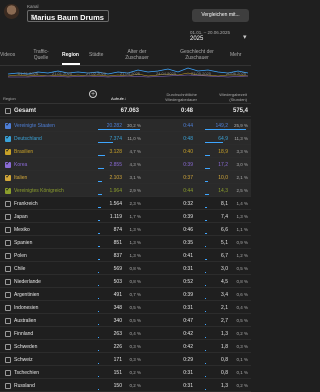  Describe the element at coordinates (224, 386) in the screenshot. I see `row-watch-time: 1,3` at that location.